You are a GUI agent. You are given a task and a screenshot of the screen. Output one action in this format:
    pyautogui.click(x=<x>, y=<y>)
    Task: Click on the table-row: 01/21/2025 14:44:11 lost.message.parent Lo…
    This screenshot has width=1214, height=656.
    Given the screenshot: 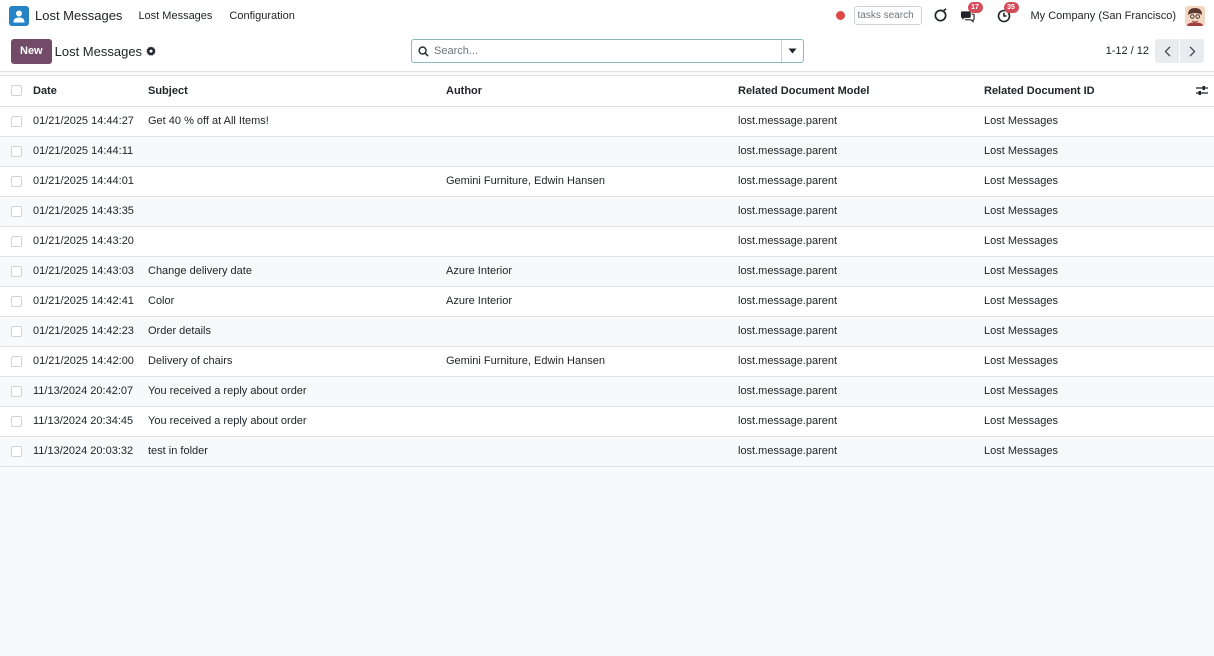 What is the action you would take?
    pyautogui.click(x=607, y=151)
    